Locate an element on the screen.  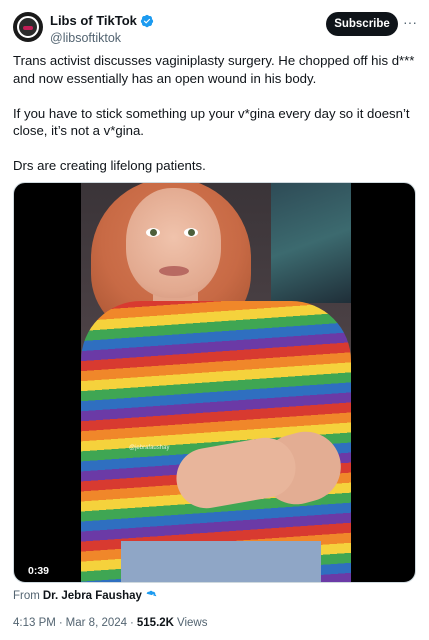
avatar is located at coordinates (28, 27).